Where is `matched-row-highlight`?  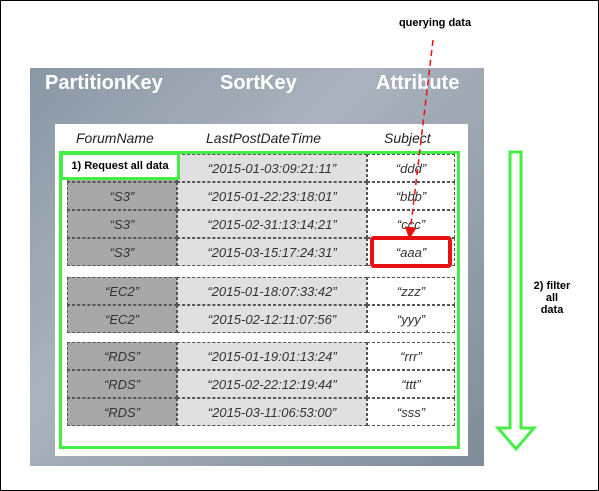 matched-row-highlight is located at coordinates (411, 252).